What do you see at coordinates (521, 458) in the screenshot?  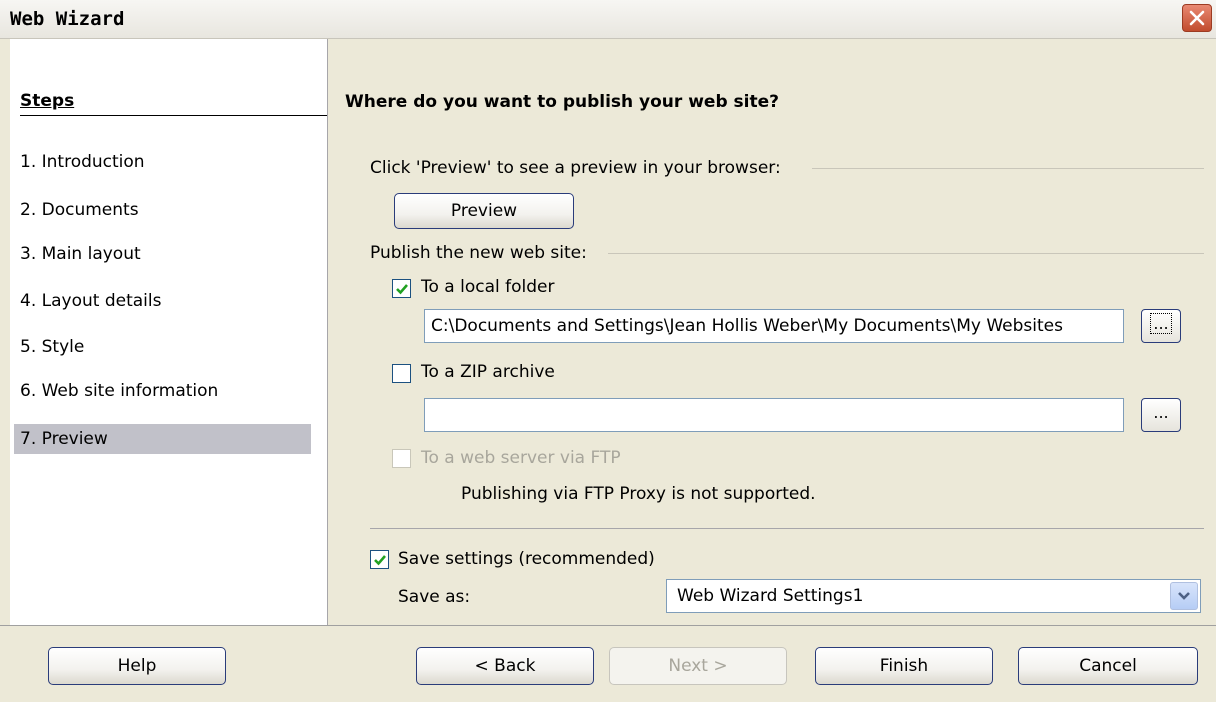 I see `ftp-label: To a web server via FTP` at bounding box center [521, 458].